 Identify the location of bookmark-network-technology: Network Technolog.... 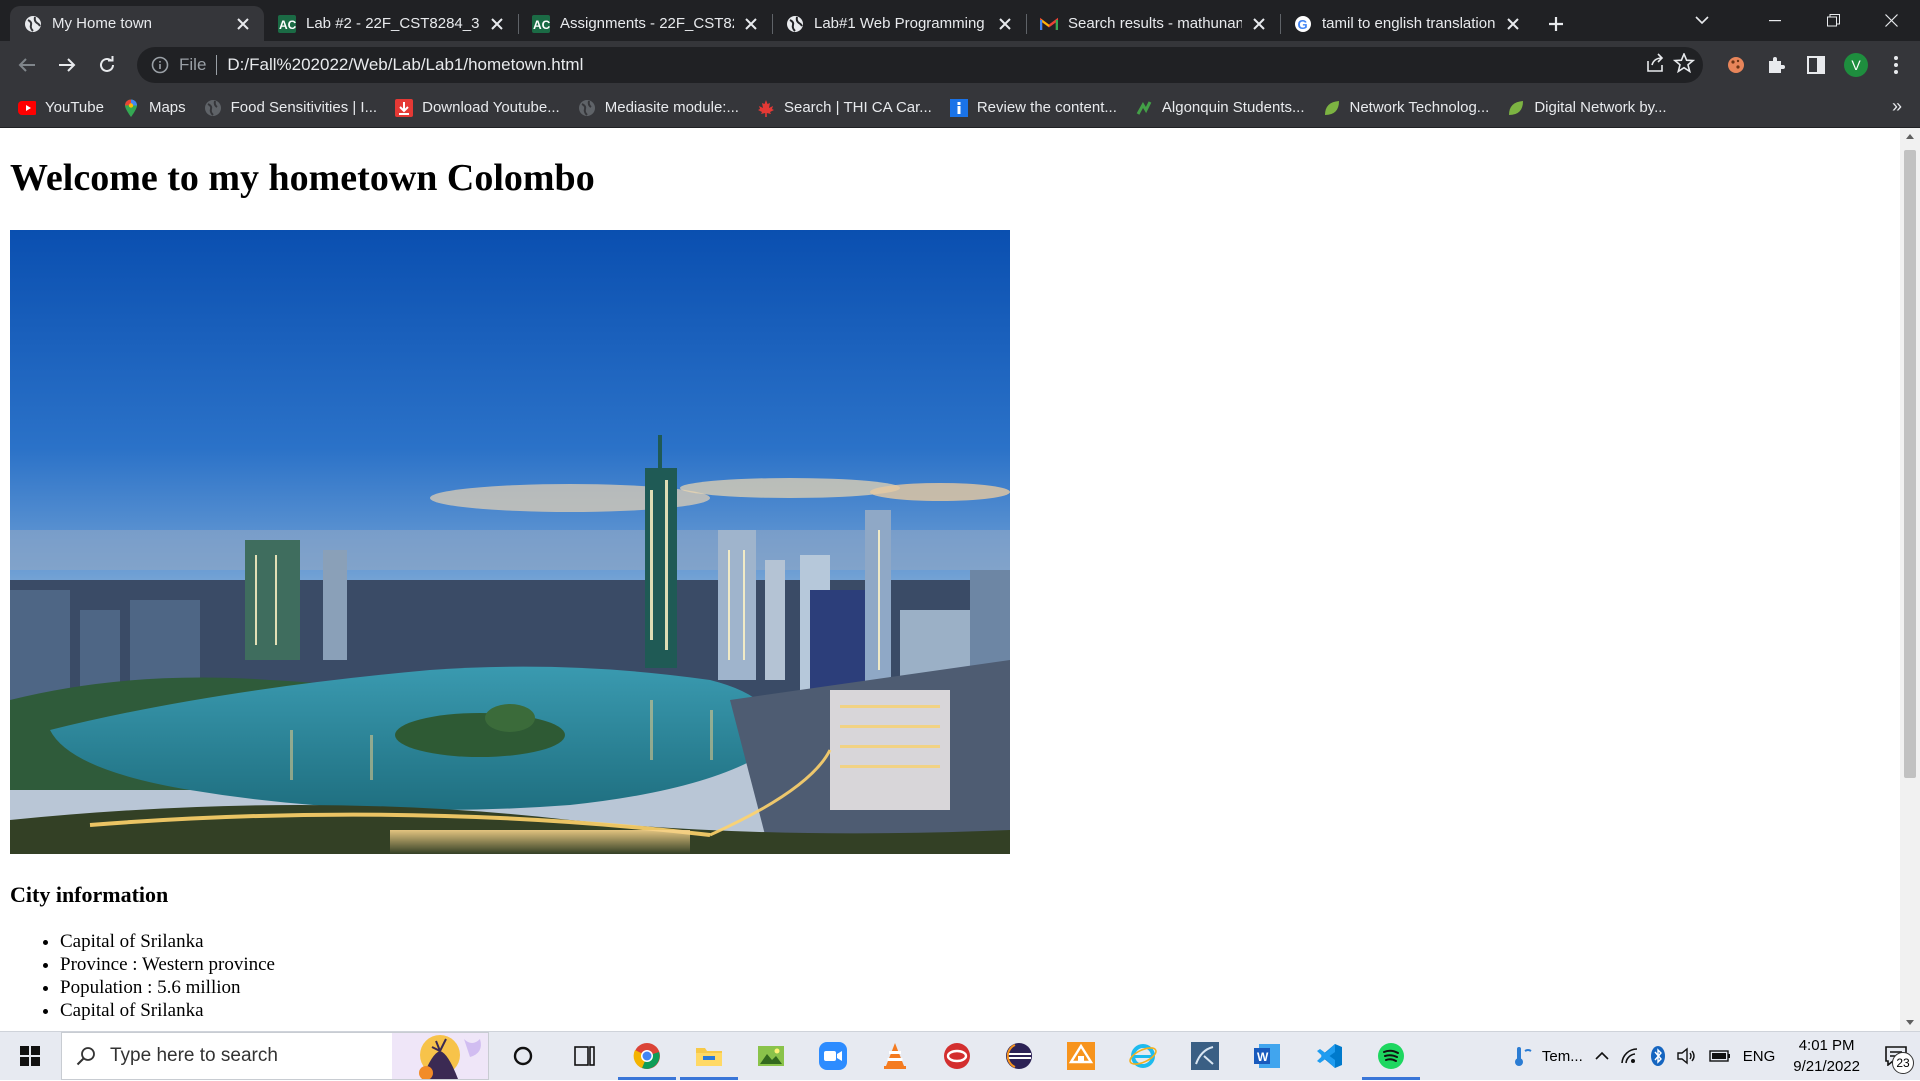
(1407, 108).